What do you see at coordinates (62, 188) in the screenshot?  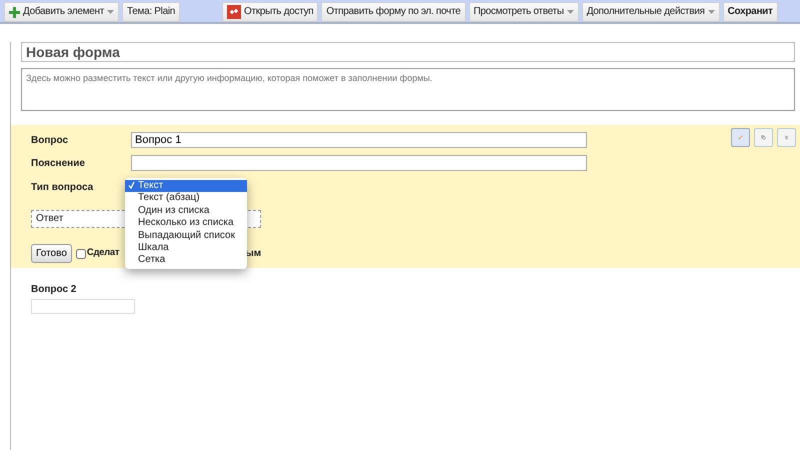 I see `field-label: Тип вопроса` at bounding box center [62, 188].